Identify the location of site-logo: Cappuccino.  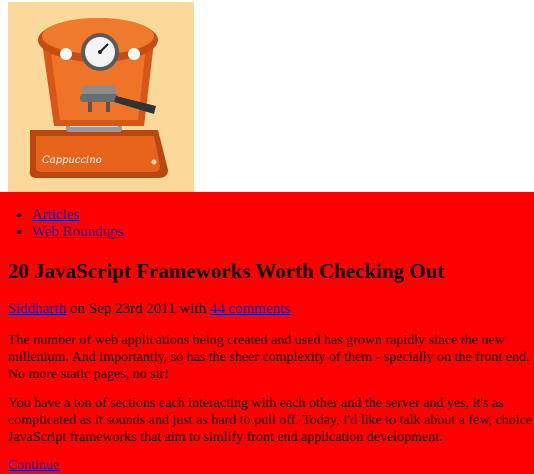
(101, 97).